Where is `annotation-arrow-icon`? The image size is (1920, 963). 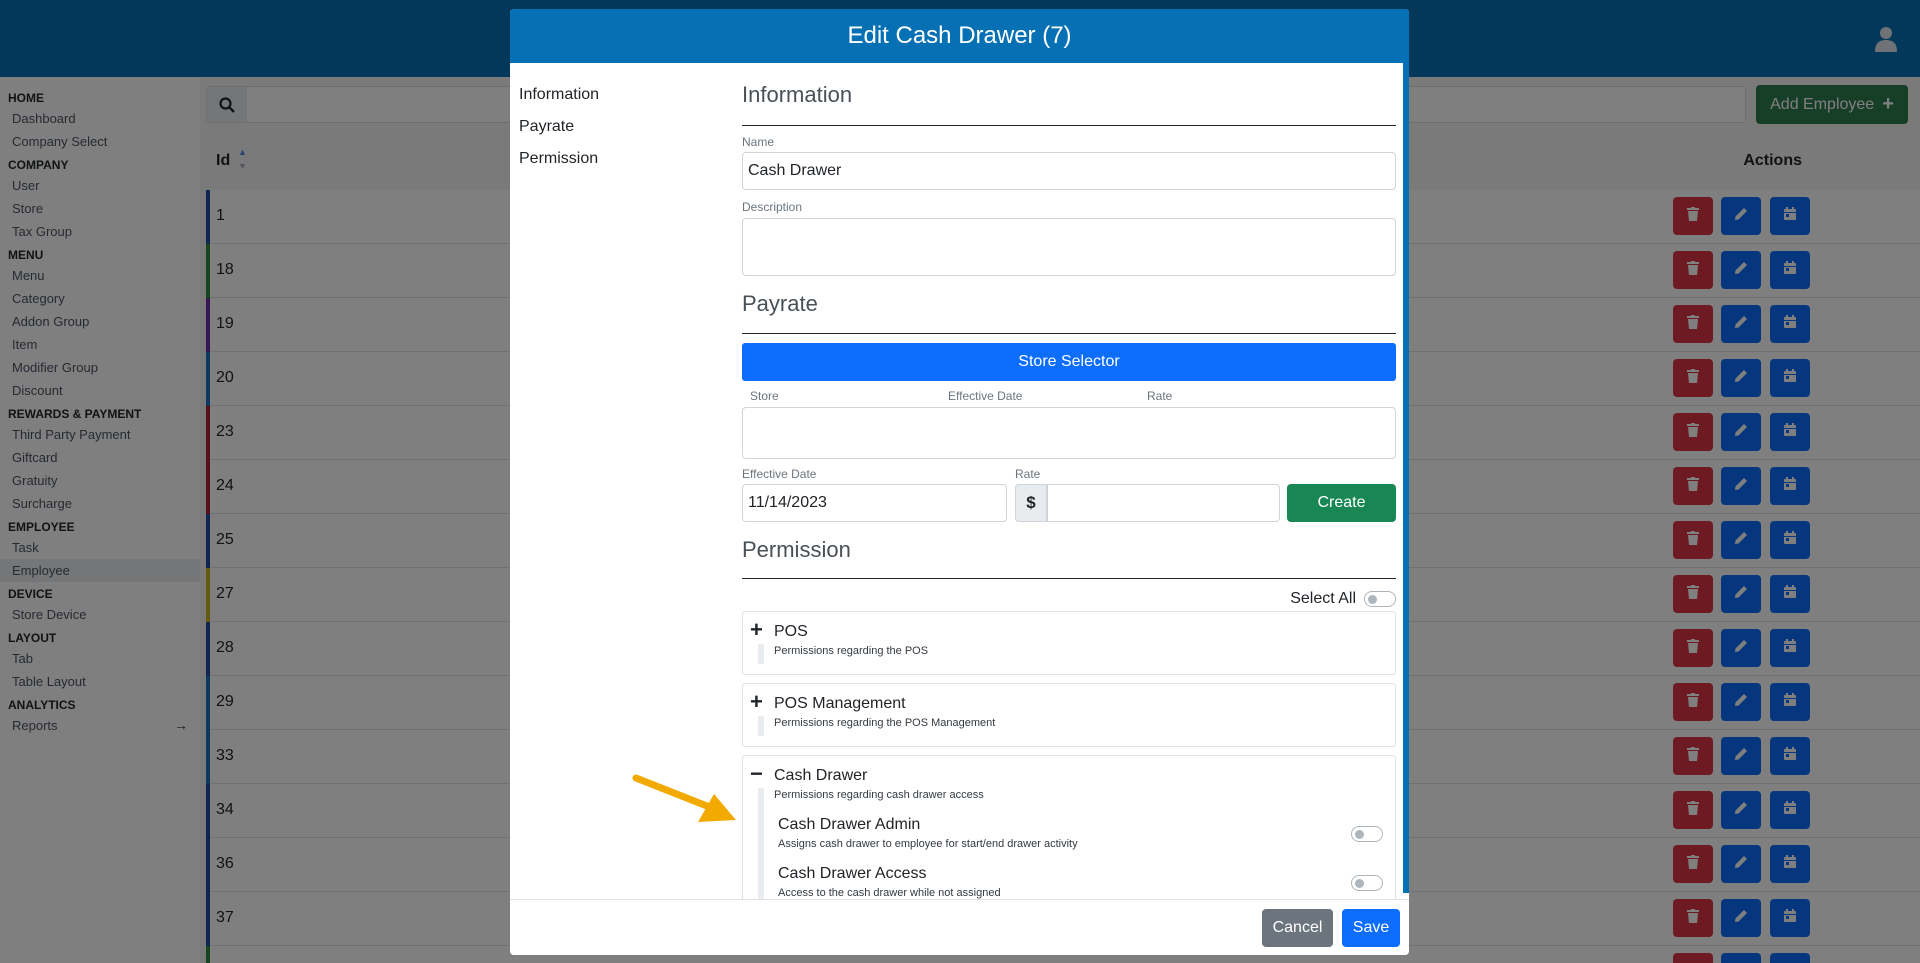 annotation-arrow-icon is located at coordinates (684, 798).